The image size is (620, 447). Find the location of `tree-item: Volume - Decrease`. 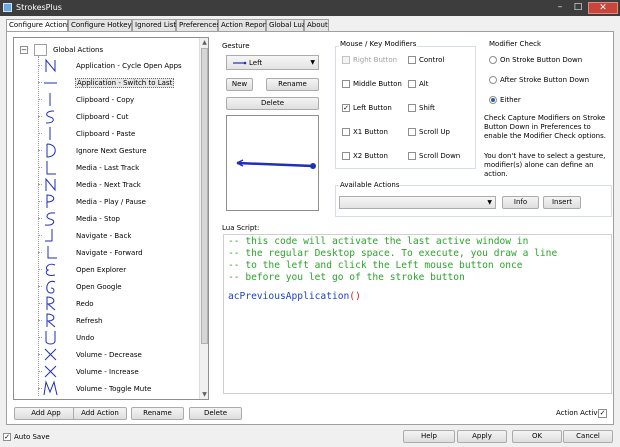

tree-item: Volume - Decrease is located at coordinates (117, 354).